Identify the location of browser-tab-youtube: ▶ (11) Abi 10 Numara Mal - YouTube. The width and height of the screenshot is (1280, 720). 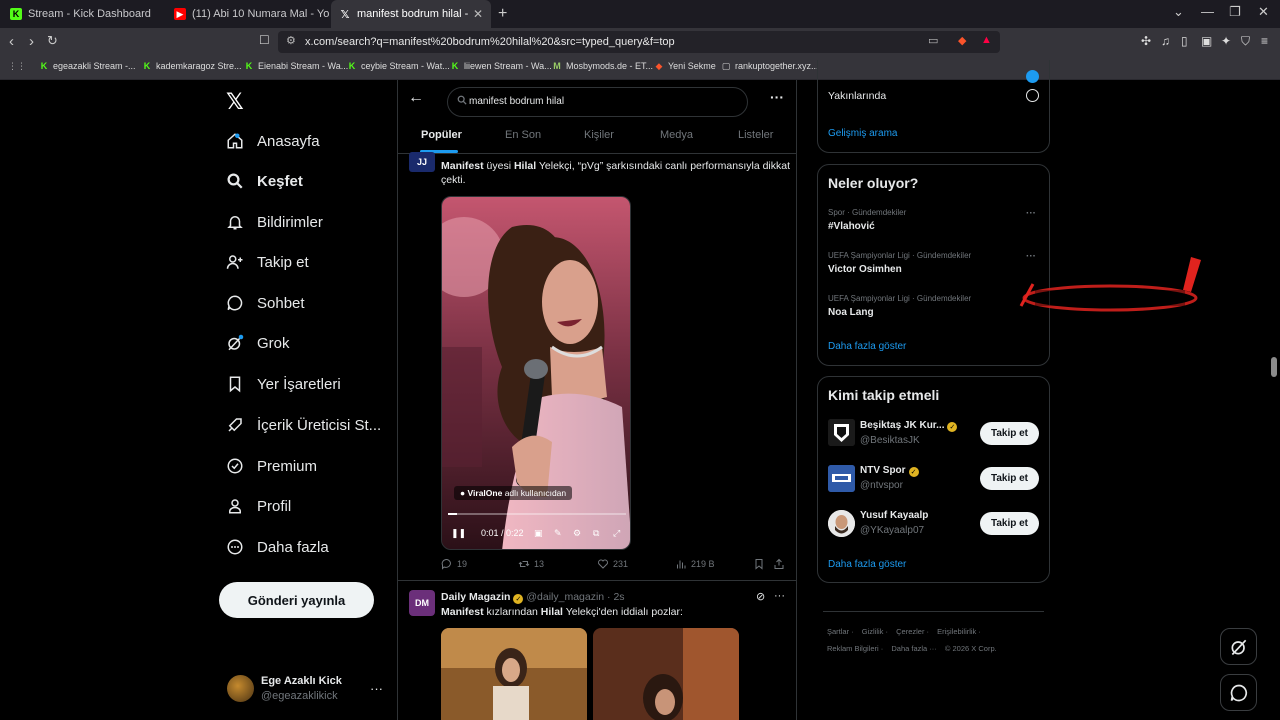
(248, 14).